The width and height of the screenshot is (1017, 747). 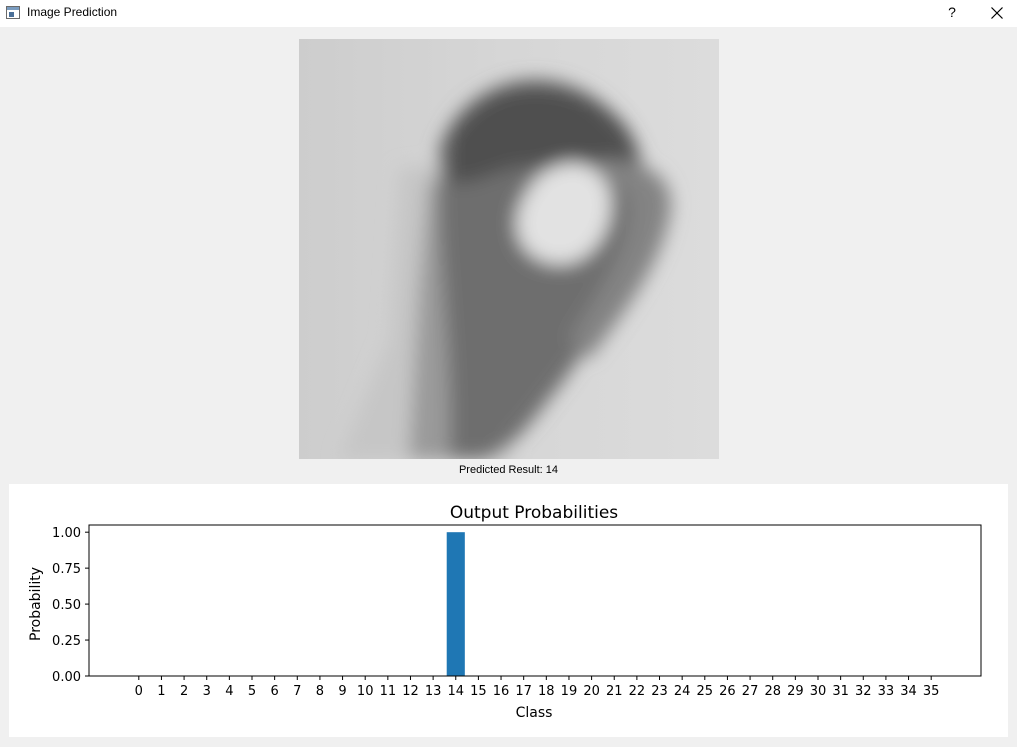 What do you see at coordinates (705, 691) in the screenshot?
I see `x-tick-label-25: 25` at bounding box center [705, 691].